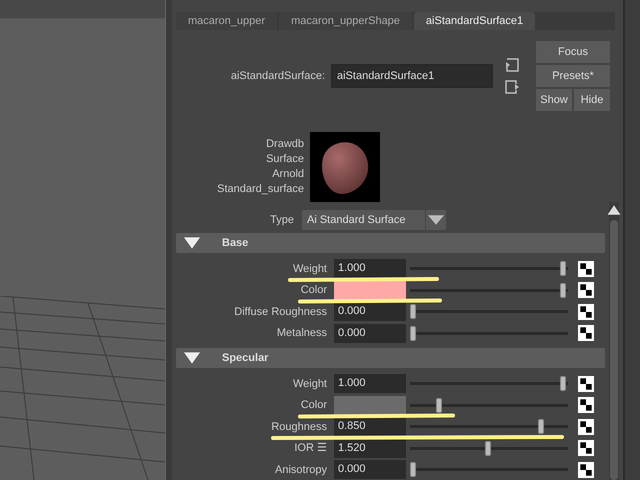 This screenshot has height=480, width=640. Describe the element at coordinates (280, 312) in the screenshot. I see `attribute-label: Diffuse Roughness` at that location.